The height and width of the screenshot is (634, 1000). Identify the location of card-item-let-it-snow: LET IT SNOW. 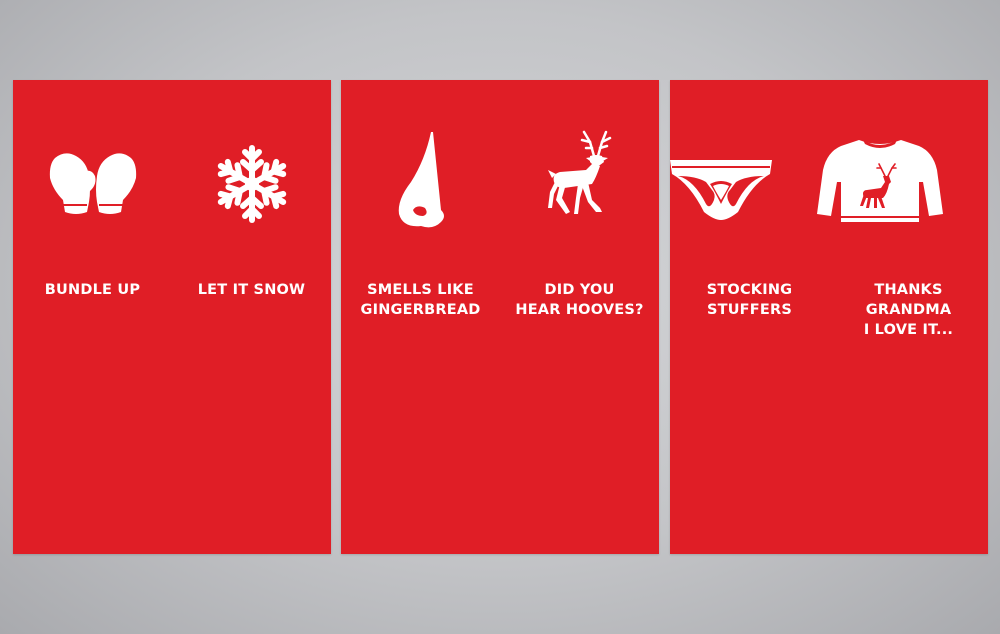
(251, 210).